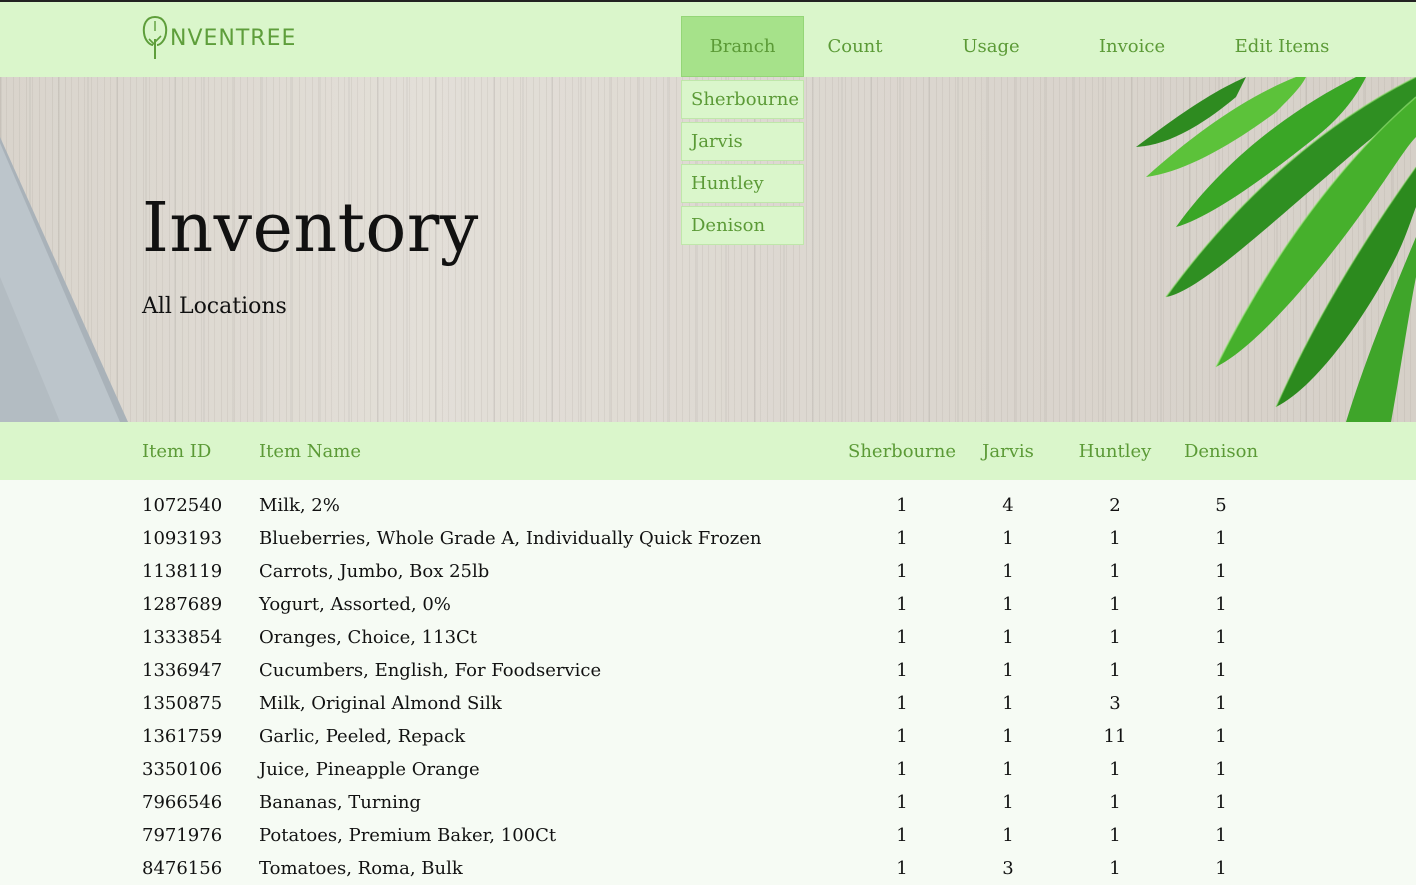  Describe the element at coordinates (708, 637) in the screenshot. I see `table-row: 1333854 Oranges, Choice, 113Ct 1 1 1 1` at that location.